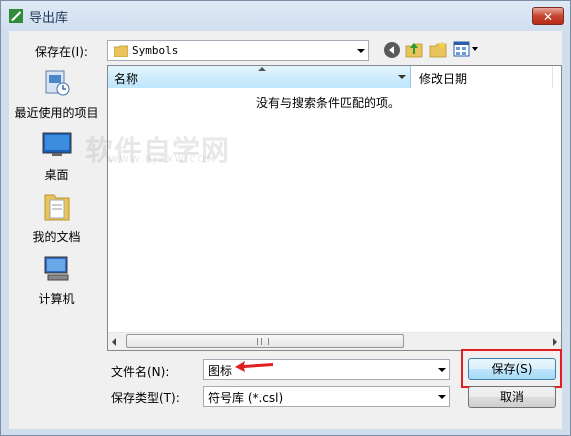 Image resolution: width=571 pixels, height=436 pixels. Describe the element at coordinates (326, 396) in the screenshot. I see `filetype-select: 符号库 (*.csl)` at that location.